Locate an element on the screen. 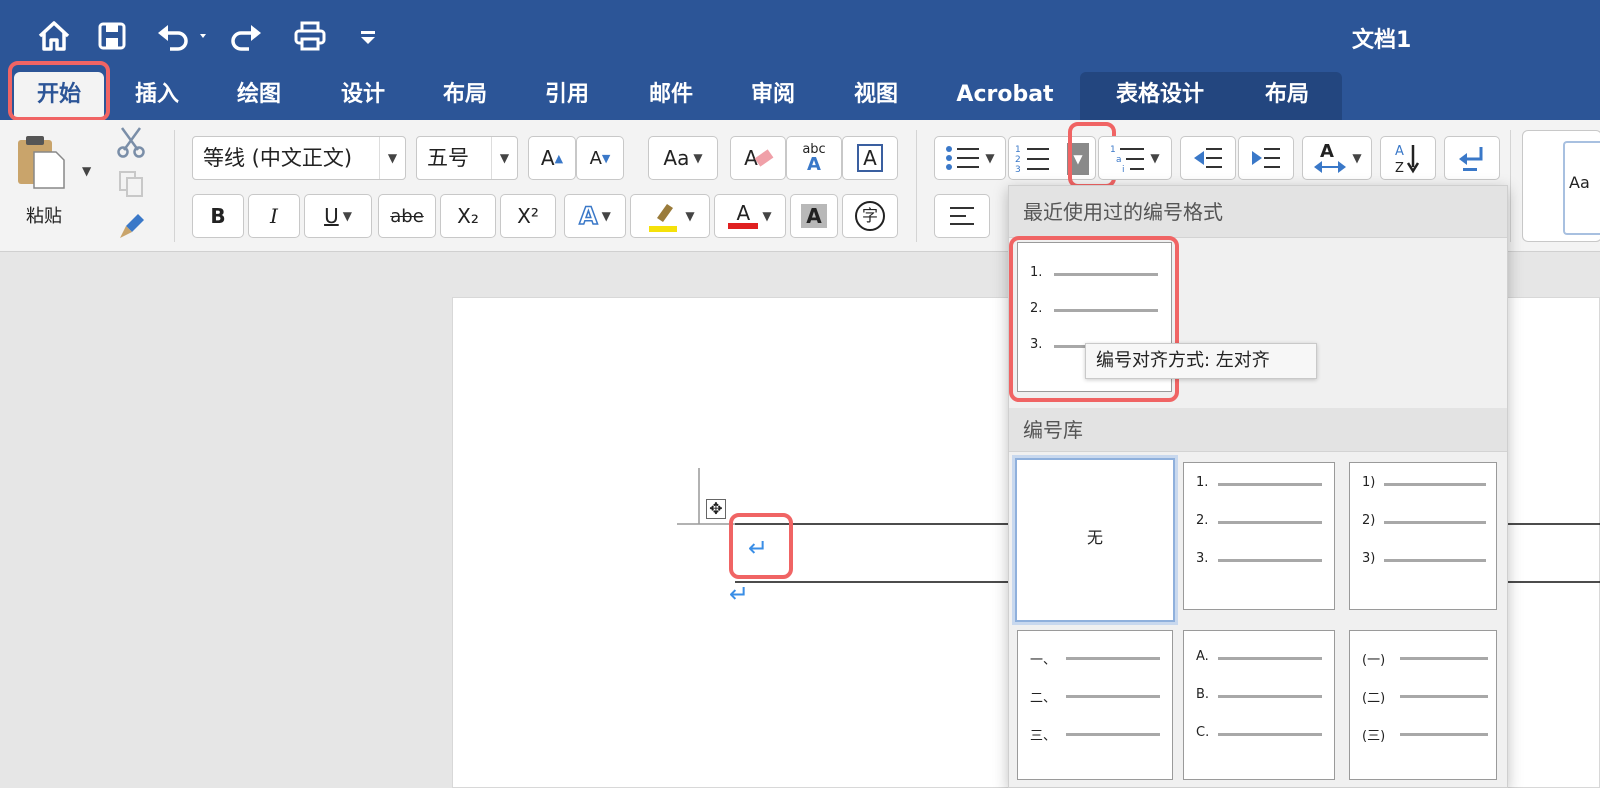 This screenshot has width=1600, height=788. show-marks-button is located at coordinates (1472, 158).